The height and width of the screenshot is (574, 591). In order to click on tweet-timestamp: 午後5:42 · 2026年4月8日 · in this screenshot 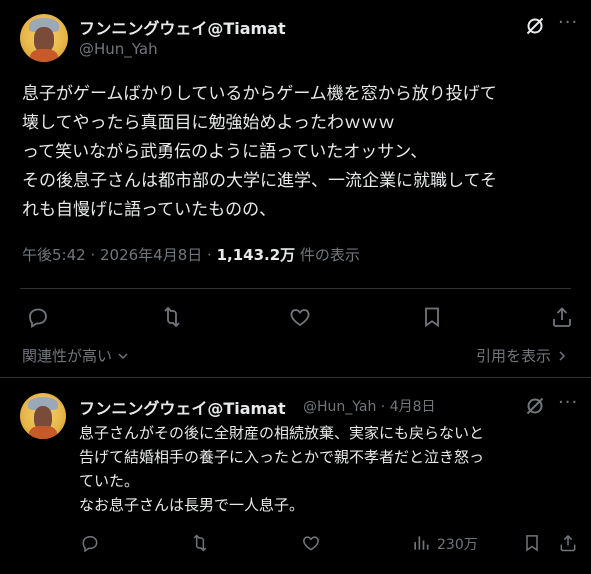, I will do `click(119, 255)`.